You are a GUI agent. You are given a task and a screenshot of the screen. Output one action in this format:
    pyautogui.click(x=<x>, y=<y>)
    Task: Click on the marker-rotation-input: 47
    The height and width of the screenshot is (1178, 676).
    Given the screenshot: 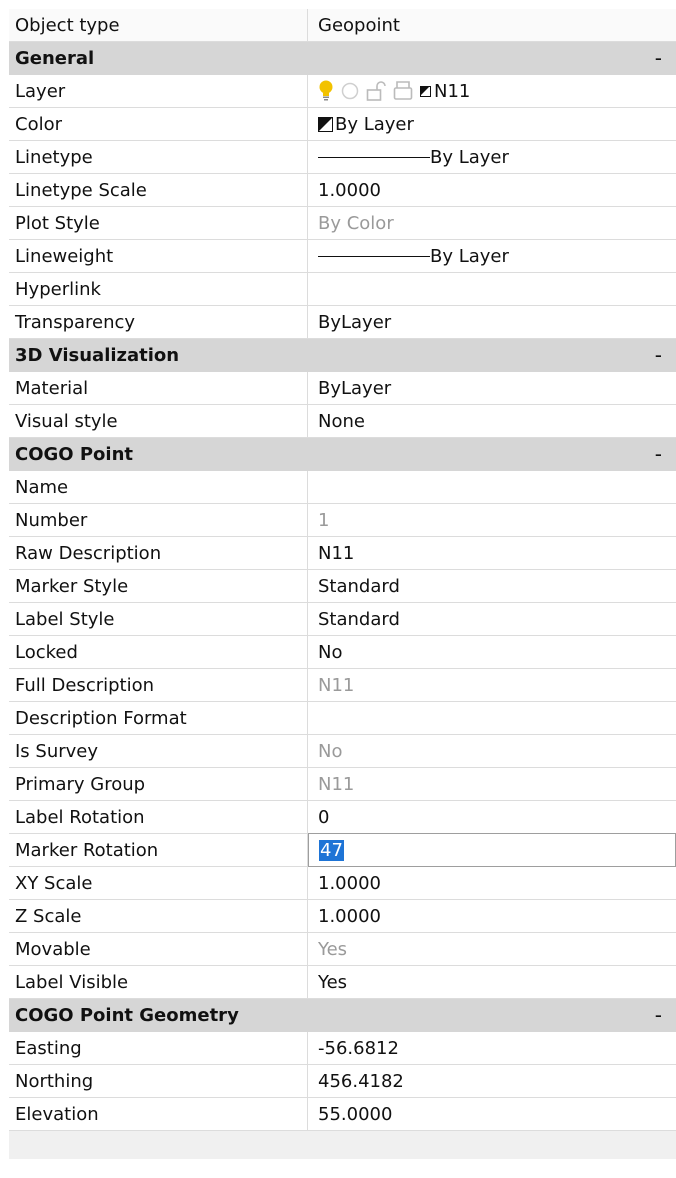 What is the action you would take?
    pyautogui.click(x=492, y=850)
    